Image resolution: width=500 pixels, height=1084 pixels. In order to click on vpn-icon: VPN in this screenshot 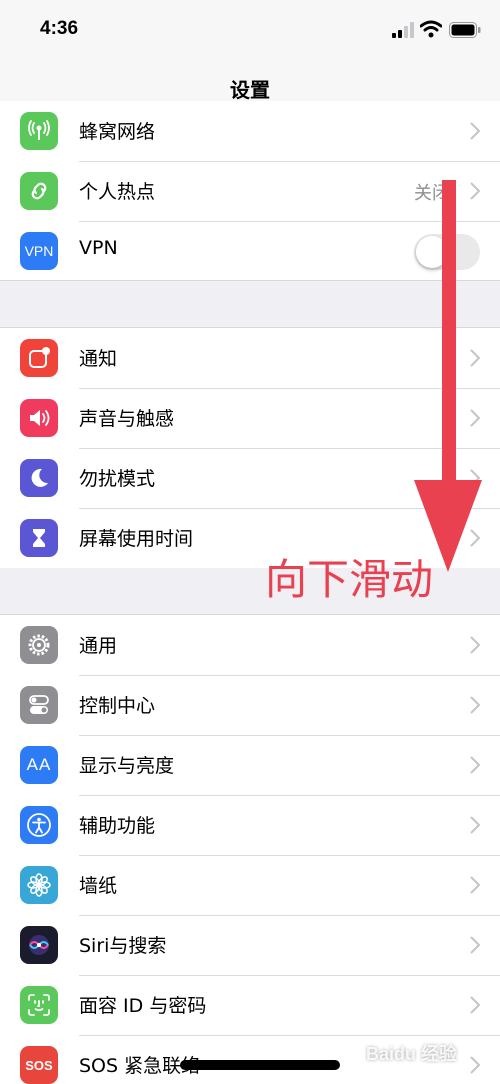, I will do `click(39, 251)`.